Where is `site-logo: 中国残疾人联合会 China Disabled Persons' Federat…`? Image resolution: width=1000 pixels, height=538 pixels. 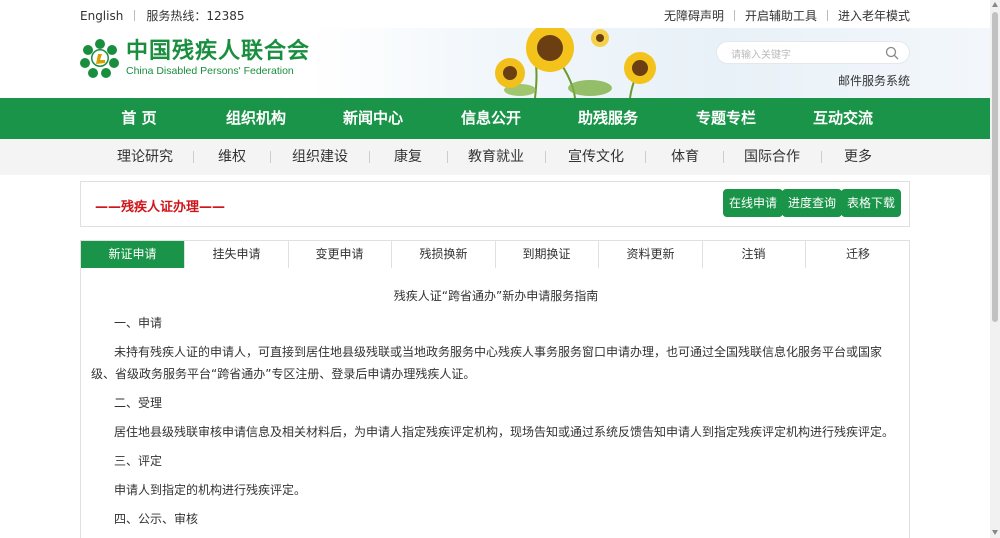
site-logo: 中国残疾人联合会 China Disabled Persons' Federat… is located at coordinates (195, 58).